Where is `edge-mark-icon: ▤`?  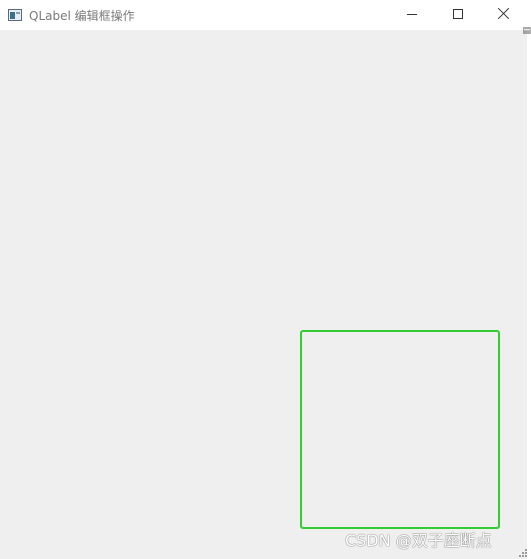
edge-mark-icon: ▤ is located at coordinates (526, 31).